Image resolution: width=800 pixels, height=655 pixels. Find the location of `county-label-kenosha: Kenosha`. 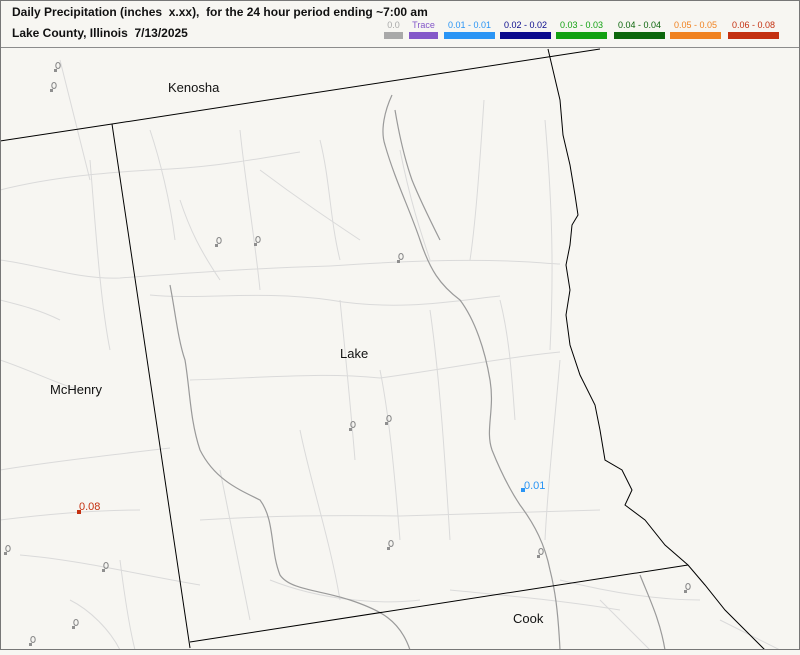

county-label-kenosha: Kenosha is located at coordinates (194, 87).